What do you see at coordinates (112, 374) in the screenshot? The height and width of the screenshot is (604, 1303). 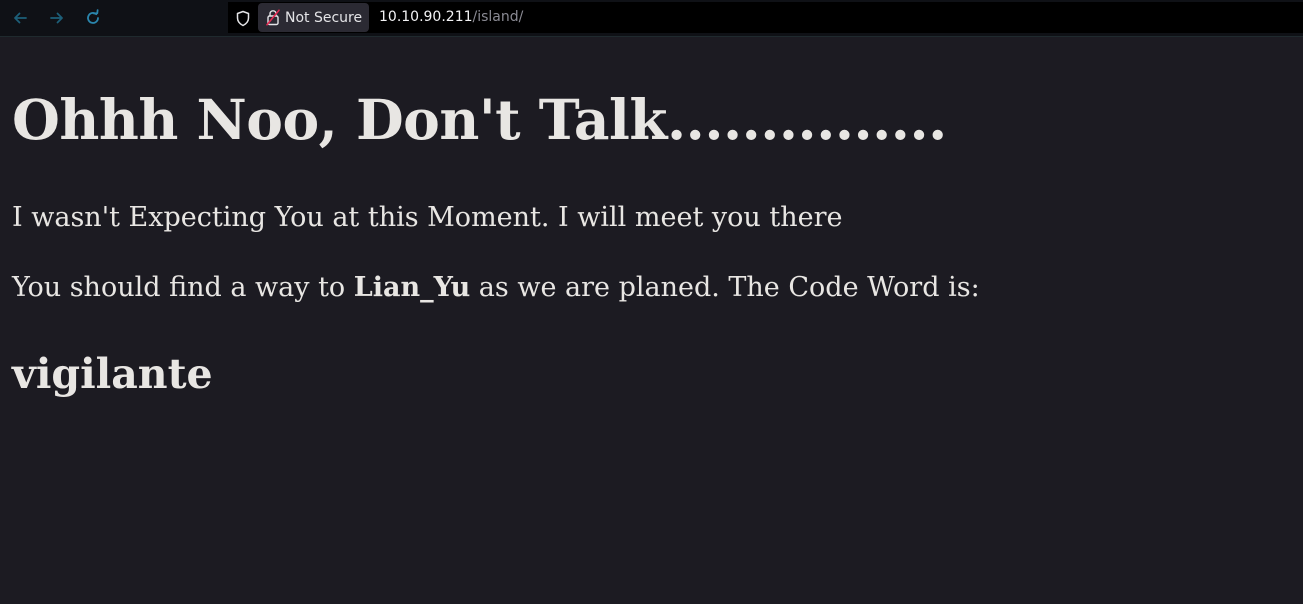 I see `code-word: vigilante` at bounding box center [112, 374].